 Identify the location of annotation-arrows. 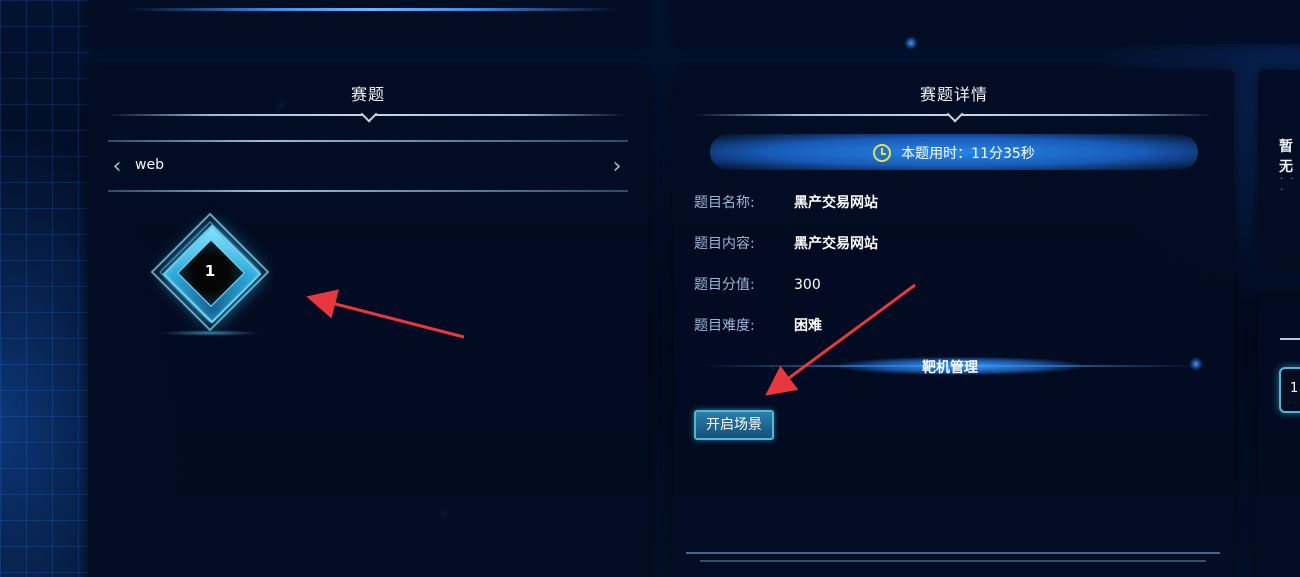
(611, 339).